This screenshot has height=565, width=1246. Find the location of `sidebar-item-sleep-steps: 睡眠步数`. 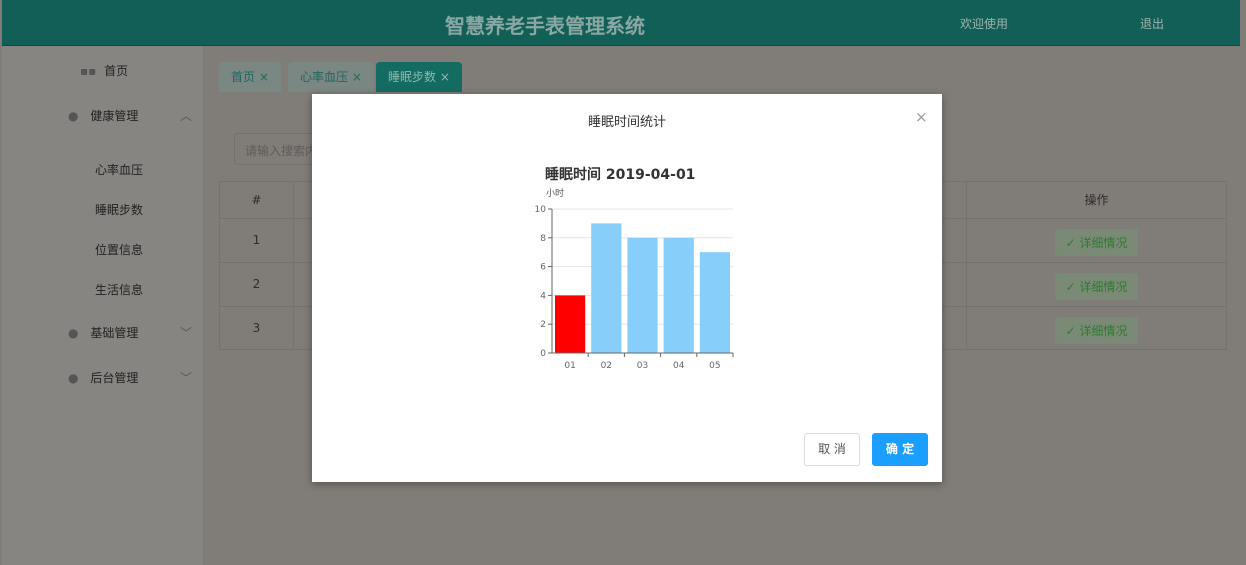

sidebar-item-sleep-steps: 睡眠步数 is located at coordinates (119, 209).